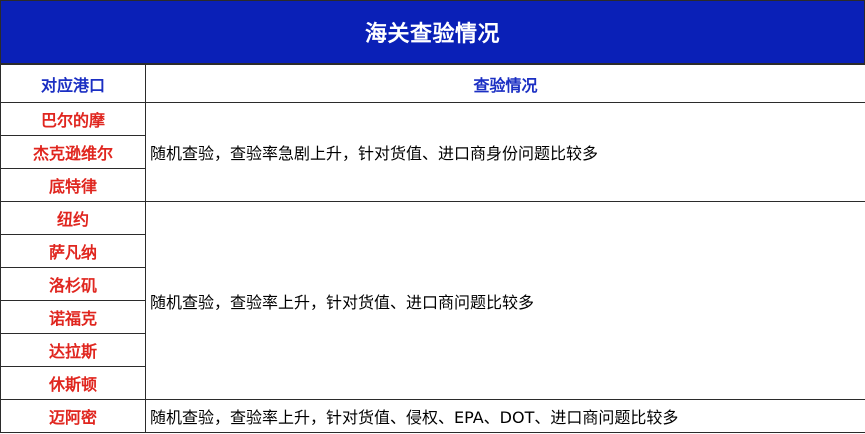 The width and height of the screenshot is (865, 434). What do you see at coordinates (73, 251) in the screenshot?
I see `port-cell: 萨凡纳` at bounding box center [73, 251].